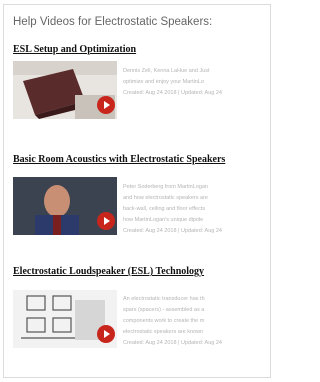 This screenshot has height=382, width=320. I want to click on description-line: An electrostatic transducer has th, so click(164, 299).